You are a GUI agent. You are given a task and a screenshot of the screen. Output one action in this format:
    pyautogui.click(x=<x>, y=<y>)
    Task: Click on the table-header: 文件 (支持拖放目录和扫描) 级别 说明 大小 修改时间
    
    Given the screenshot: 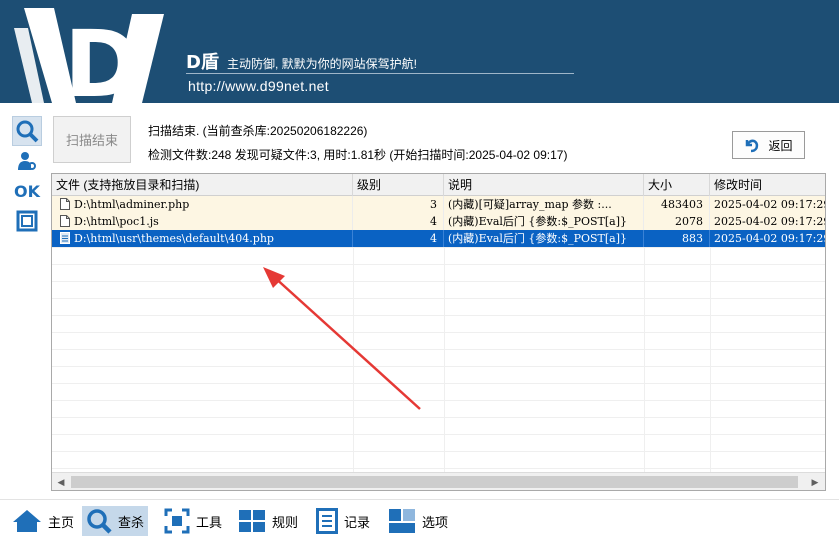 What is the action you would take?
    pyautogui.click(x=438, y=185)
    